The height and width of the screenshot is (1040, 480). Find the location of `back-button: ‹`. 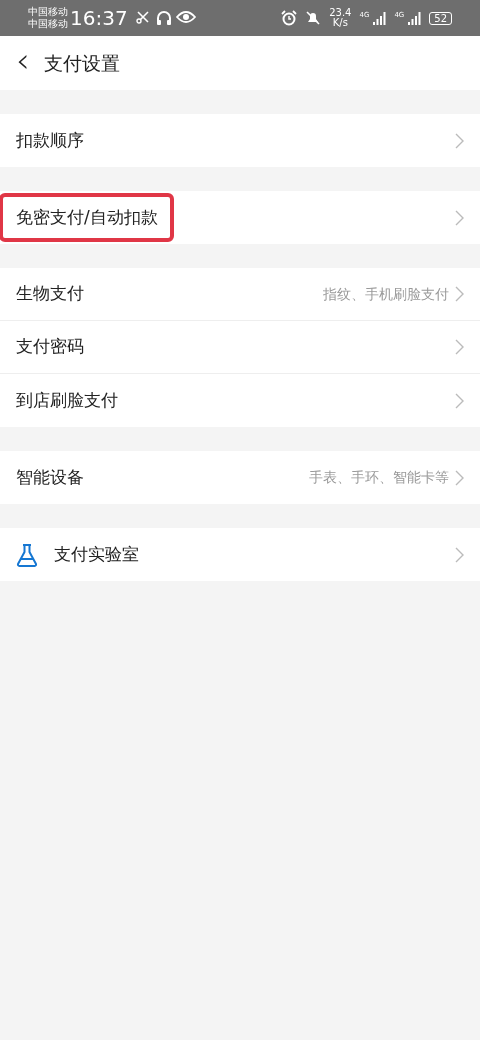

back-button: ‹ is located at coordinates (23, 60).